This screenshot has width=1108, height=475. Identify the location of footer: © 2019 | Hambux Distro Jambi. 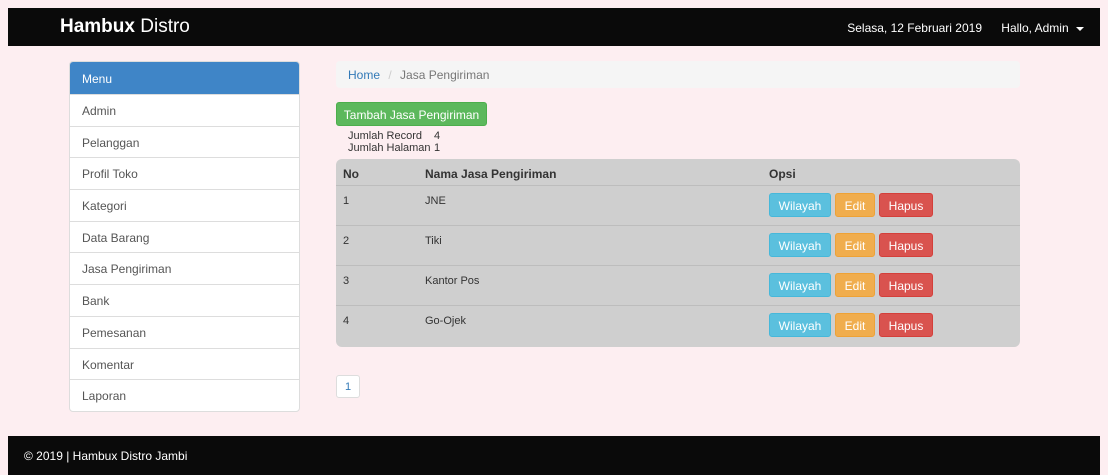
(554, 455).